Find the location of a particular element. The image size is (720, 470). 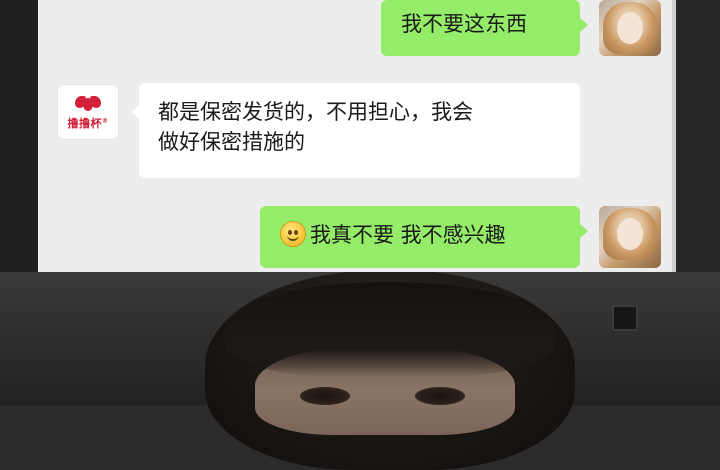

message-text-line-1: 都是保密发货的，不用担心，我会 is located at coordinates (315, 112).